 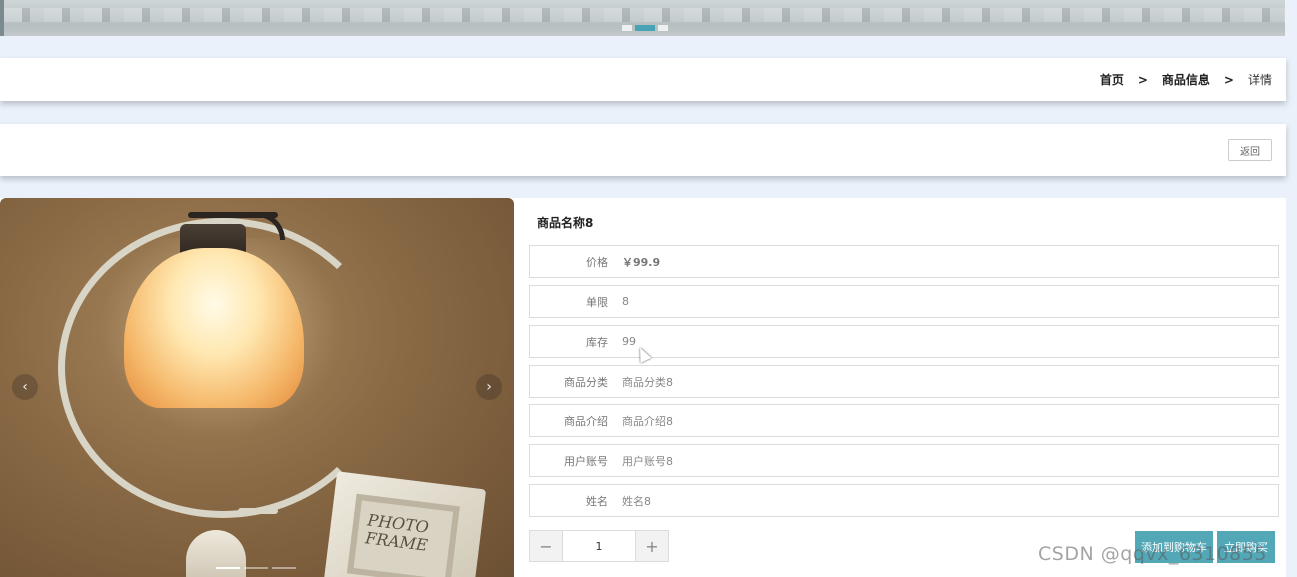 I want to click on product-title: 商品名称8, so click(x=565, y=223).